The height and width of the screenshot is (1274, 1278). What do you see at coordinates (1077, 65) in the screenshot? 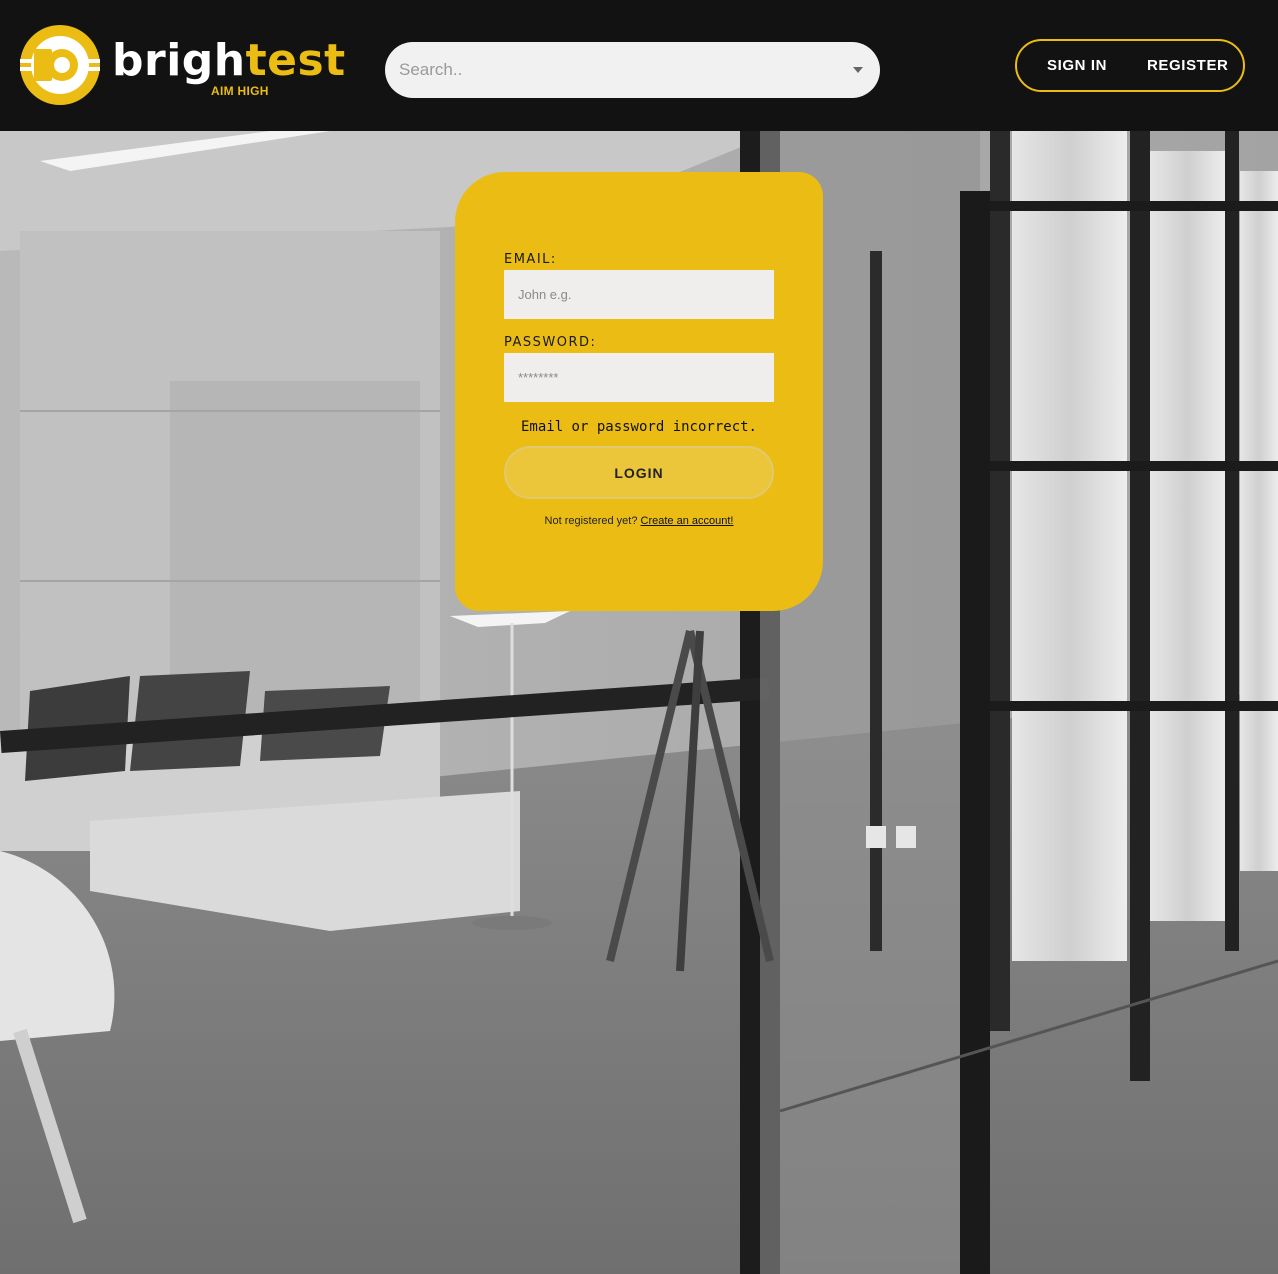
I see `sign-in-button: SIGN IN` at bounding box center [1077, 65].